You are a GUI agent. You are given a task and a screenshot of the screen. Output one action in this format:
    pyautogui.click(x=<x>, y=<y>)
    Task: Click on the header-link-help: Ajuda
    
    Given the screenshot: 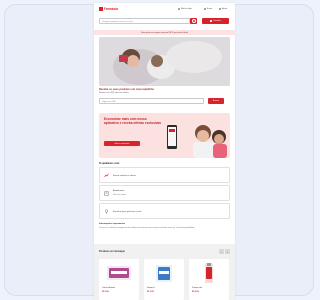 What is the action you would take?
    pyautogui.click(x=223, y=8)
    